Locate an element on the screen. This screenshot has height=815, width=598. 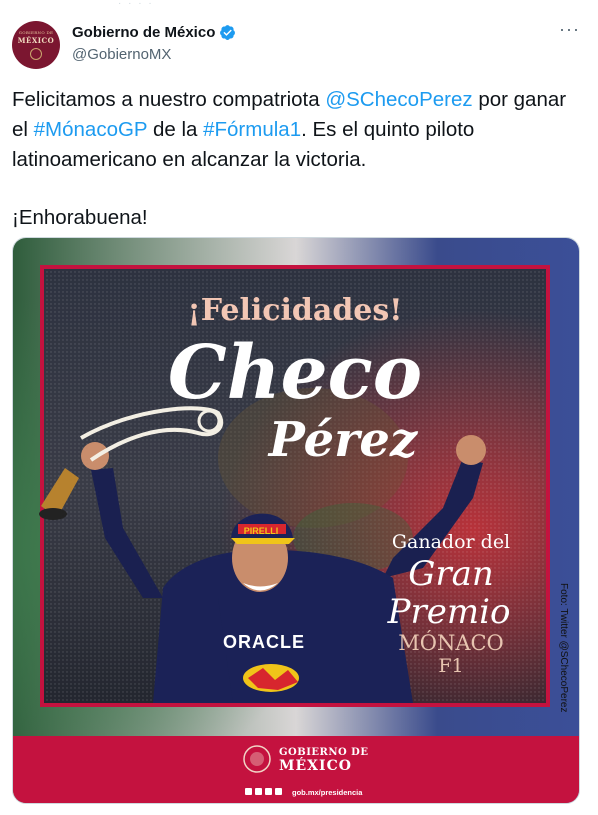
caption-line-1: Ganador del is located at coordinates (451, 542).